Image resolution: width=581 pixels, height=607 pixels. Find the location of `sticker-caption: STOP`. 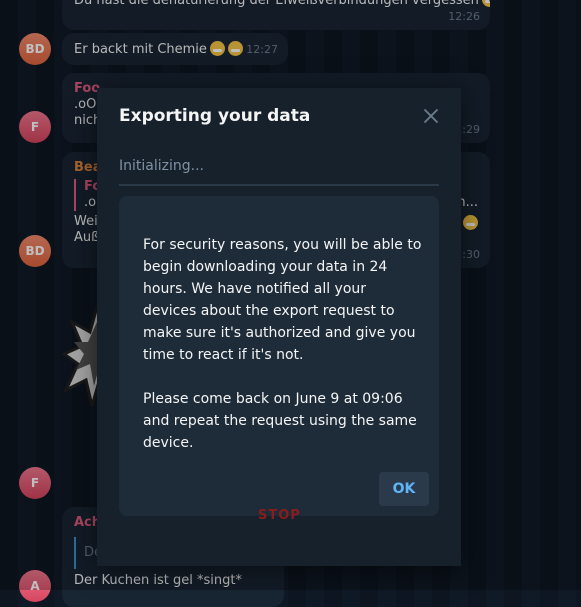

sticker-caption: STOP is located at coordinates (279, 515).